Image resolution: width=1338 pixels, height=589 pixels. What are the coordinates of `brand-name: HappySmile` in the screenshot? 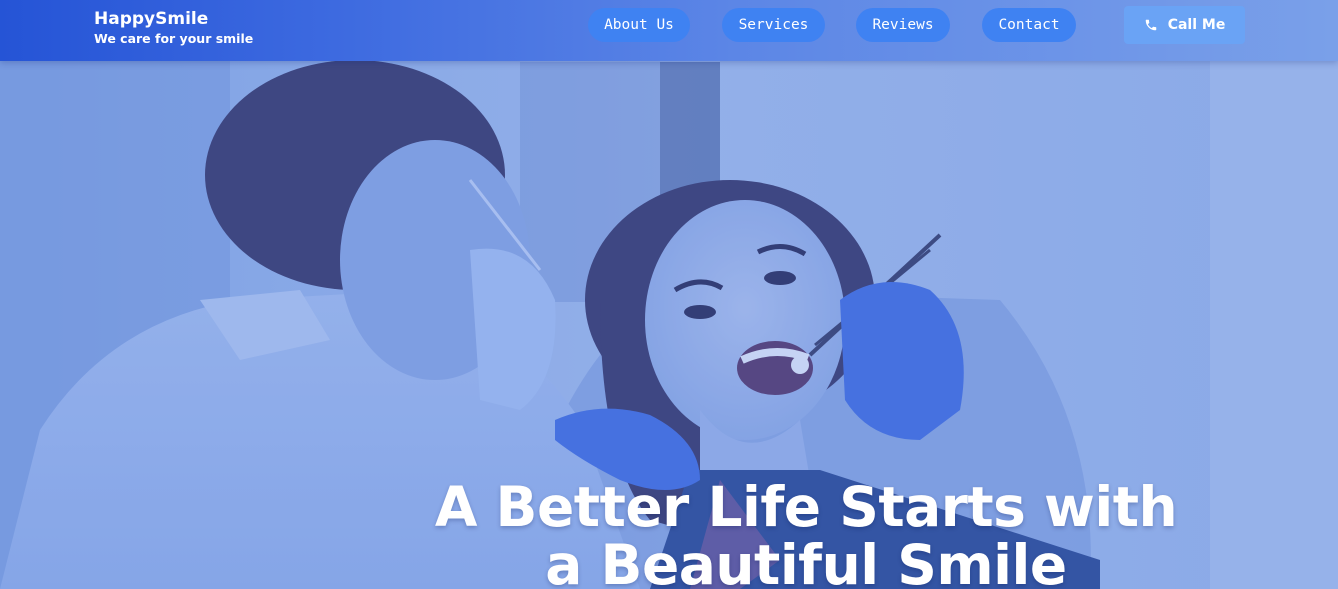 It's located at (151, 19).